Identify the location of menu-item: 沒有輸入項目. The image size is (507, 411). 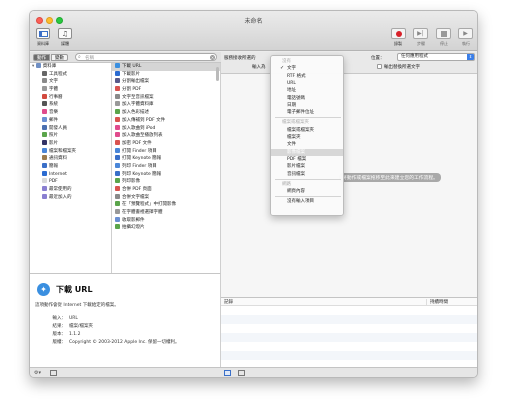
(307, 201).